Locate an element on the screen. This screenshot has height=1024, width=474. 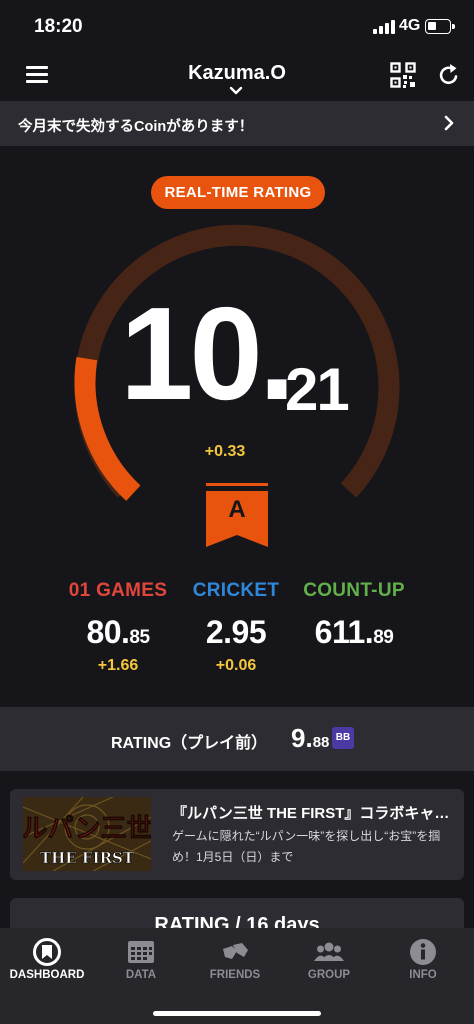
home-indicator is located at coordinates (237, 1013).